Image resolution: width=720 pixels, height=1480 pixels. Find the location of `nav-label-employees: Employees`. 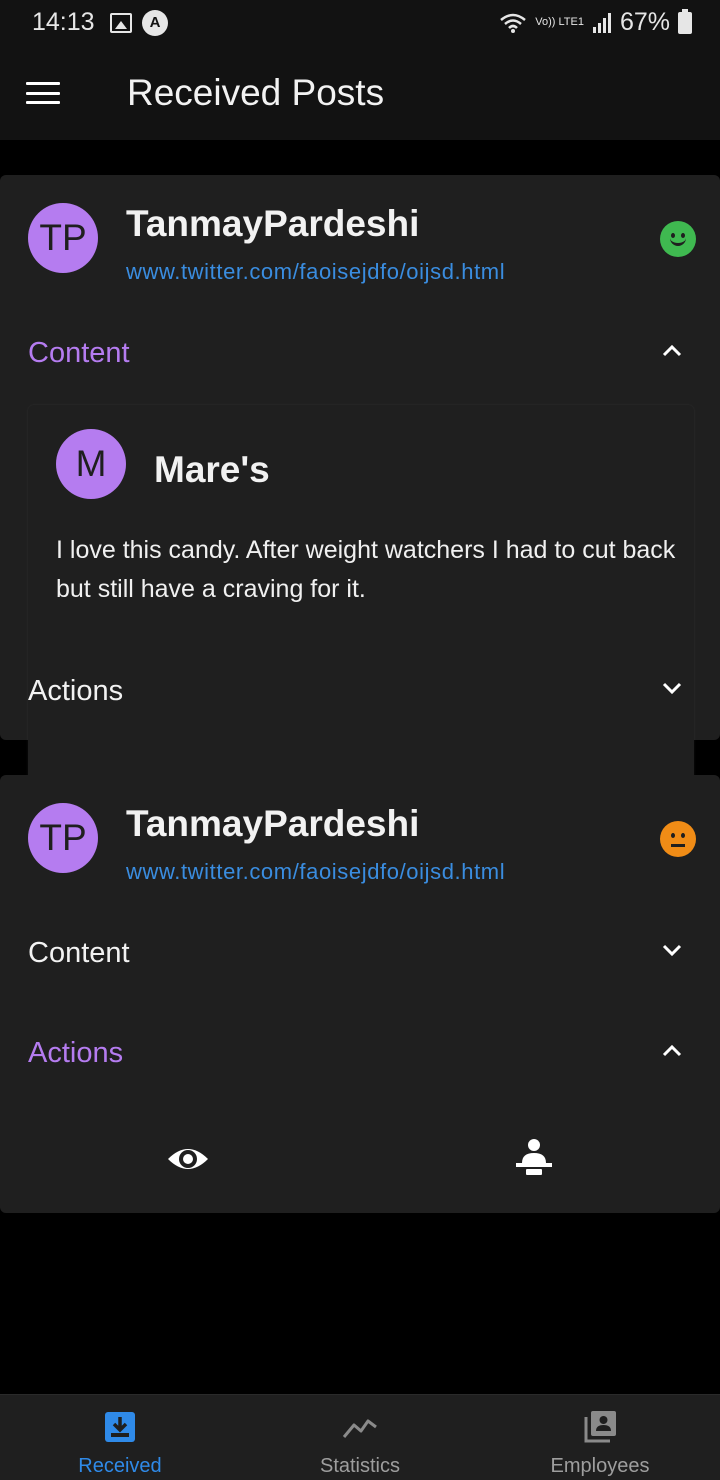

nav-label-employees: Employees is located at coordinates (600, 1466).